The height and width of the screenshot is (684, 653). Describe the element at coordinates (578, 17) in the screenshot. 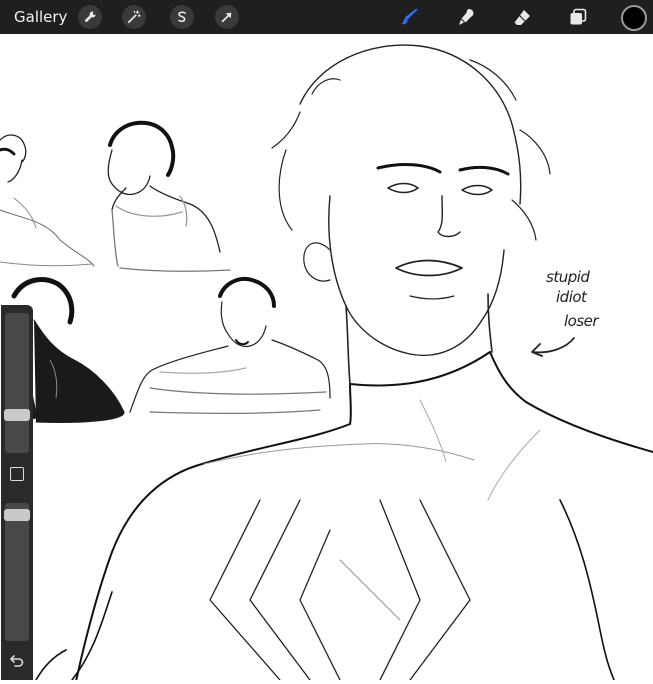

I see `layers-icon` at that location.